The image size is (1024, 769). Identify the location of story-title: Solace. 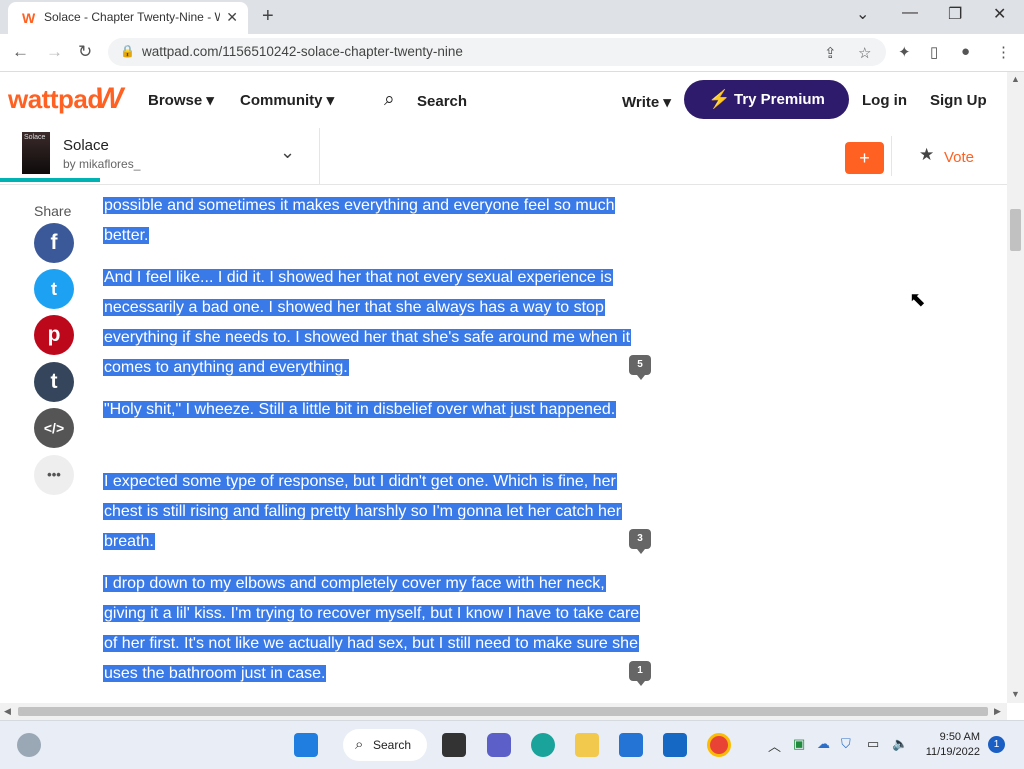
(86, 145).